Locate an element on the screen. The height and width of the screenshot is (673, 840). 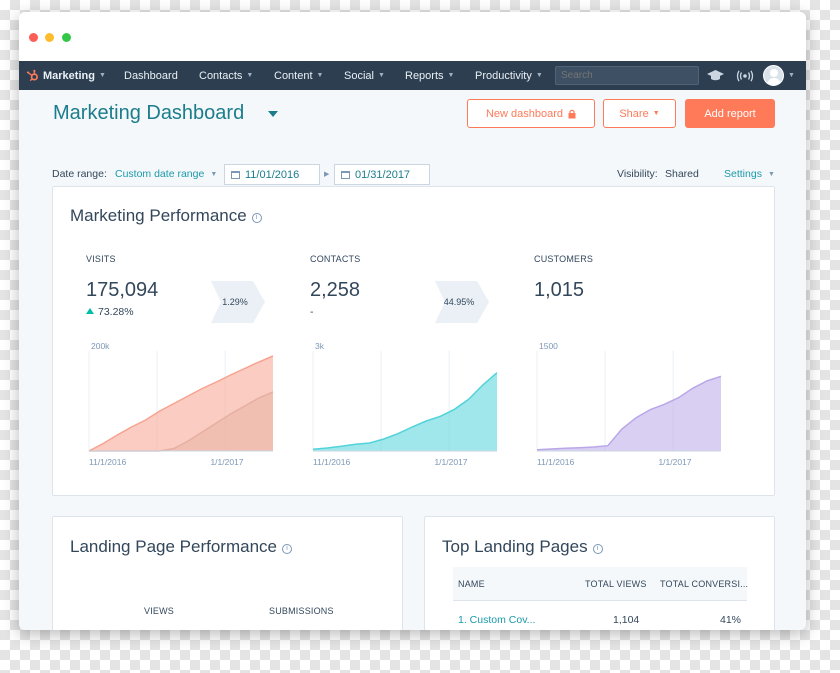
notifications-icon is located at coordinates (745, 75).